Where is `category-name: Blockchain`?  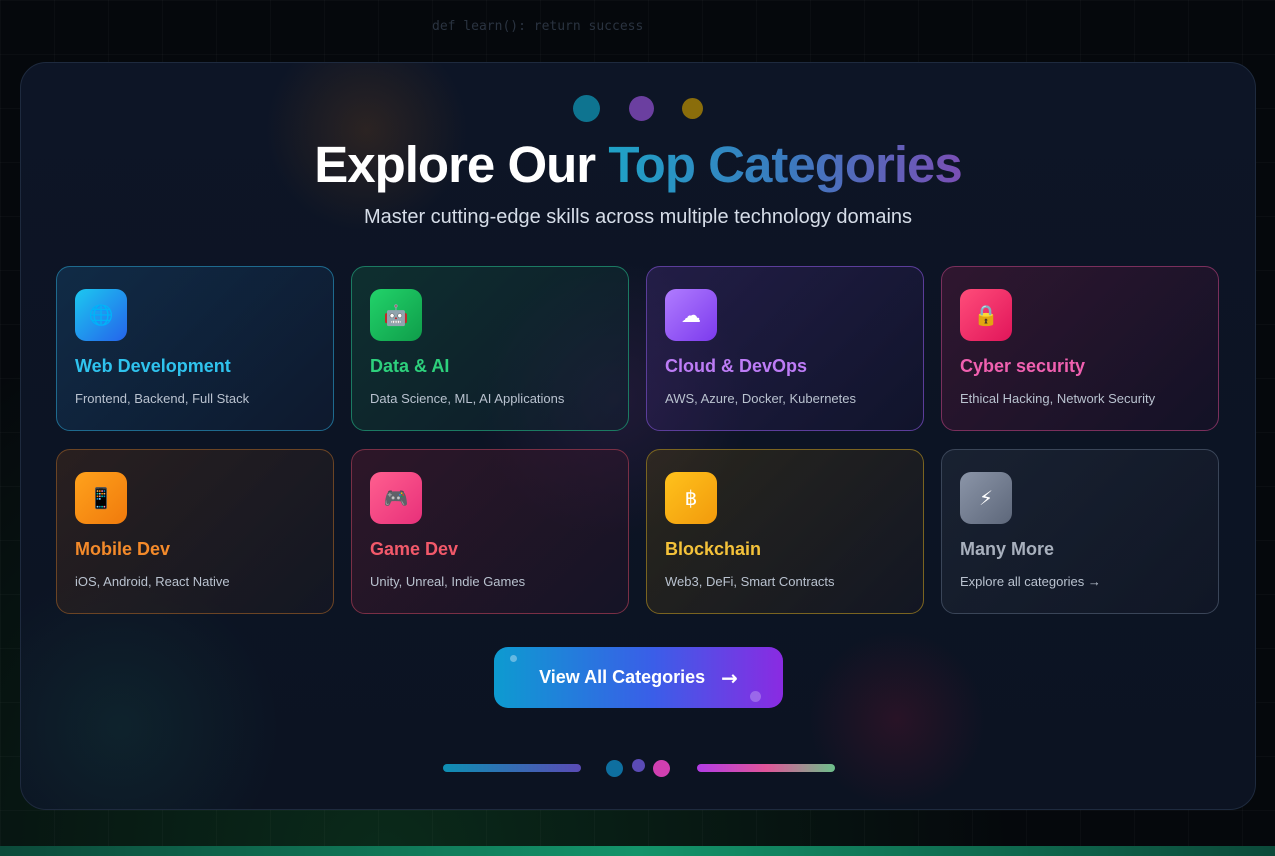
category-name: Blockchain is located at coordinates (713, 549).